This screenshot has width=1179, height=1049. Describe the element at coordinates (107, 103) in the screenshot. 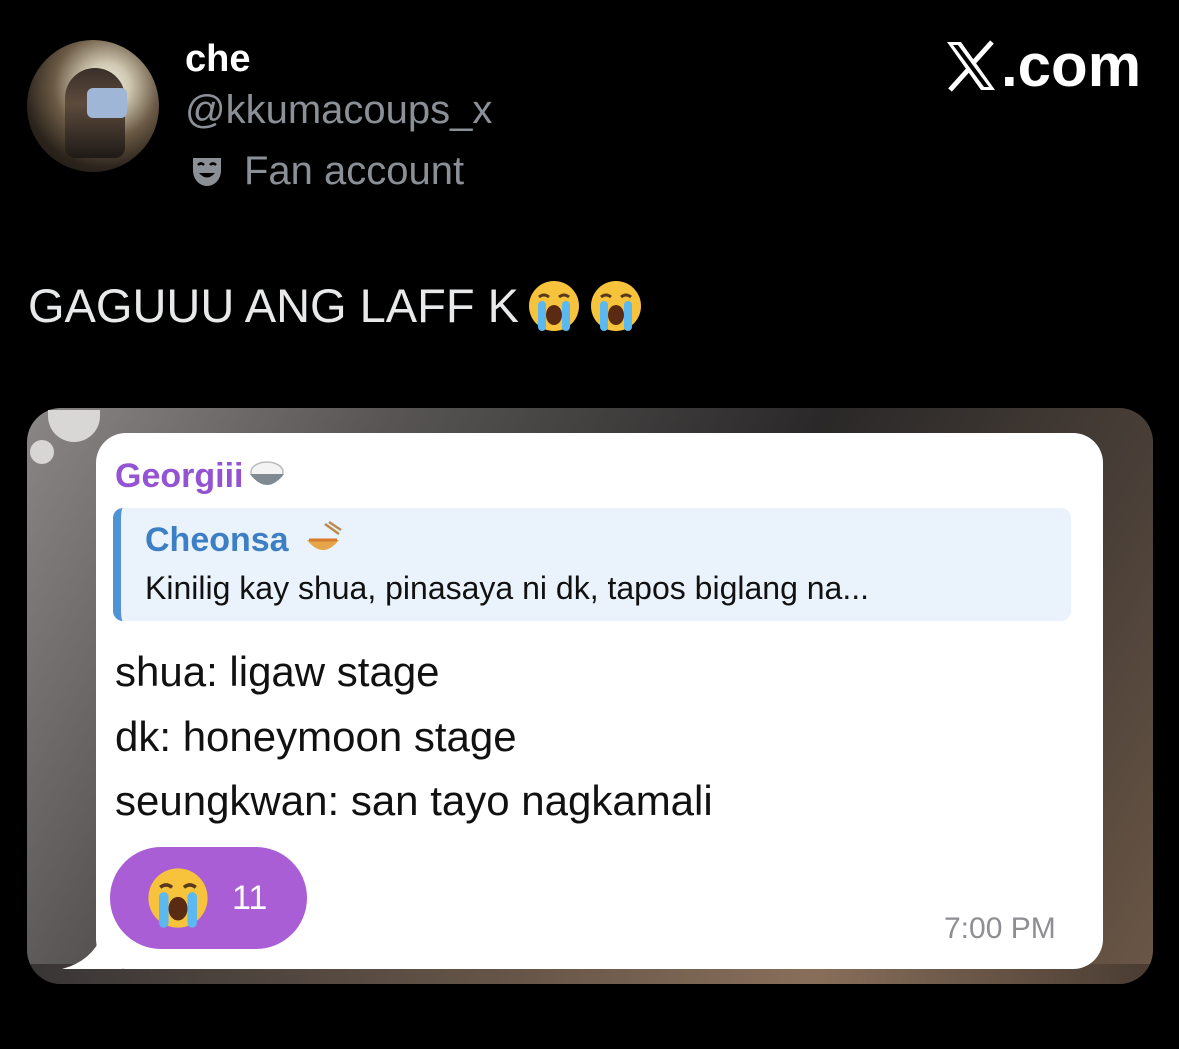

I see `avatar-shirt` at that location.